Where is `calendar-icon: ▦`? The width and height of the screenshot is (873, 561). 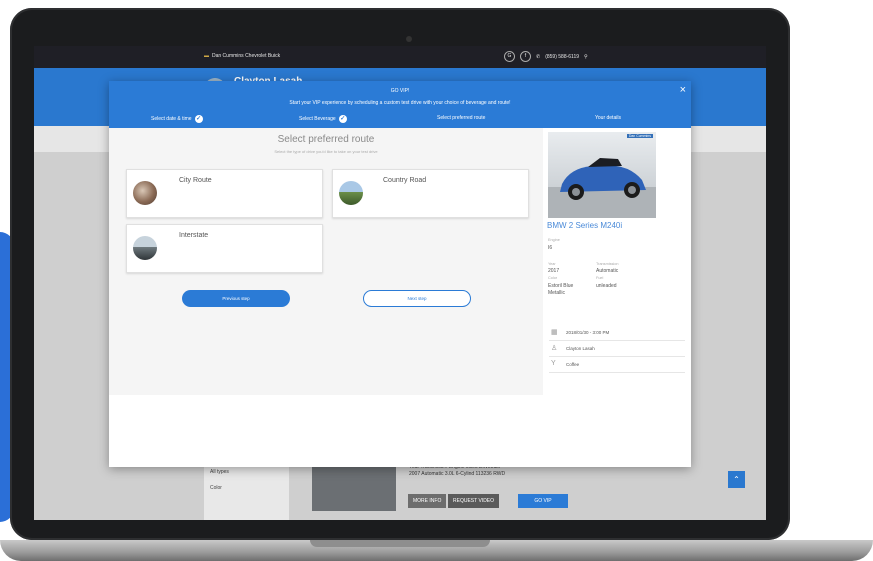 calendar-icon: ▦ is located at coordinates (554, 332).